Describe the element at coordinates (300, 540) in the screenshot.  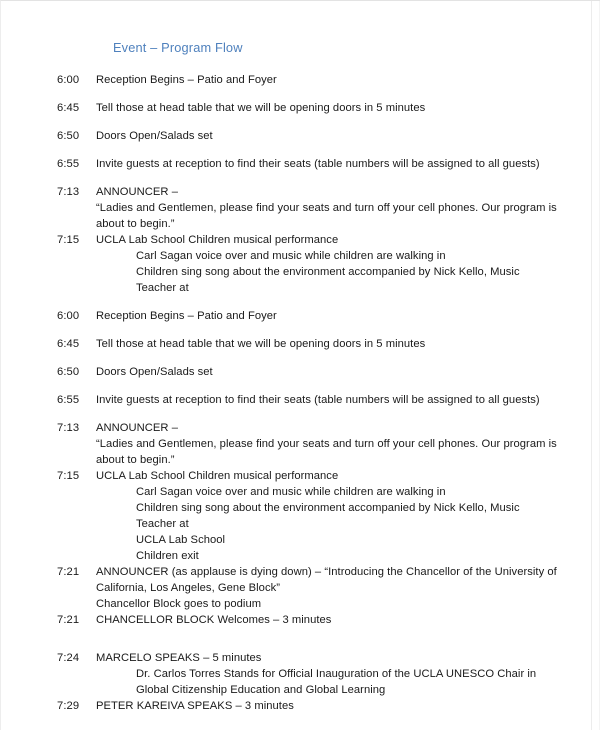
I see `program-row: UCLA Lab School` at that location.